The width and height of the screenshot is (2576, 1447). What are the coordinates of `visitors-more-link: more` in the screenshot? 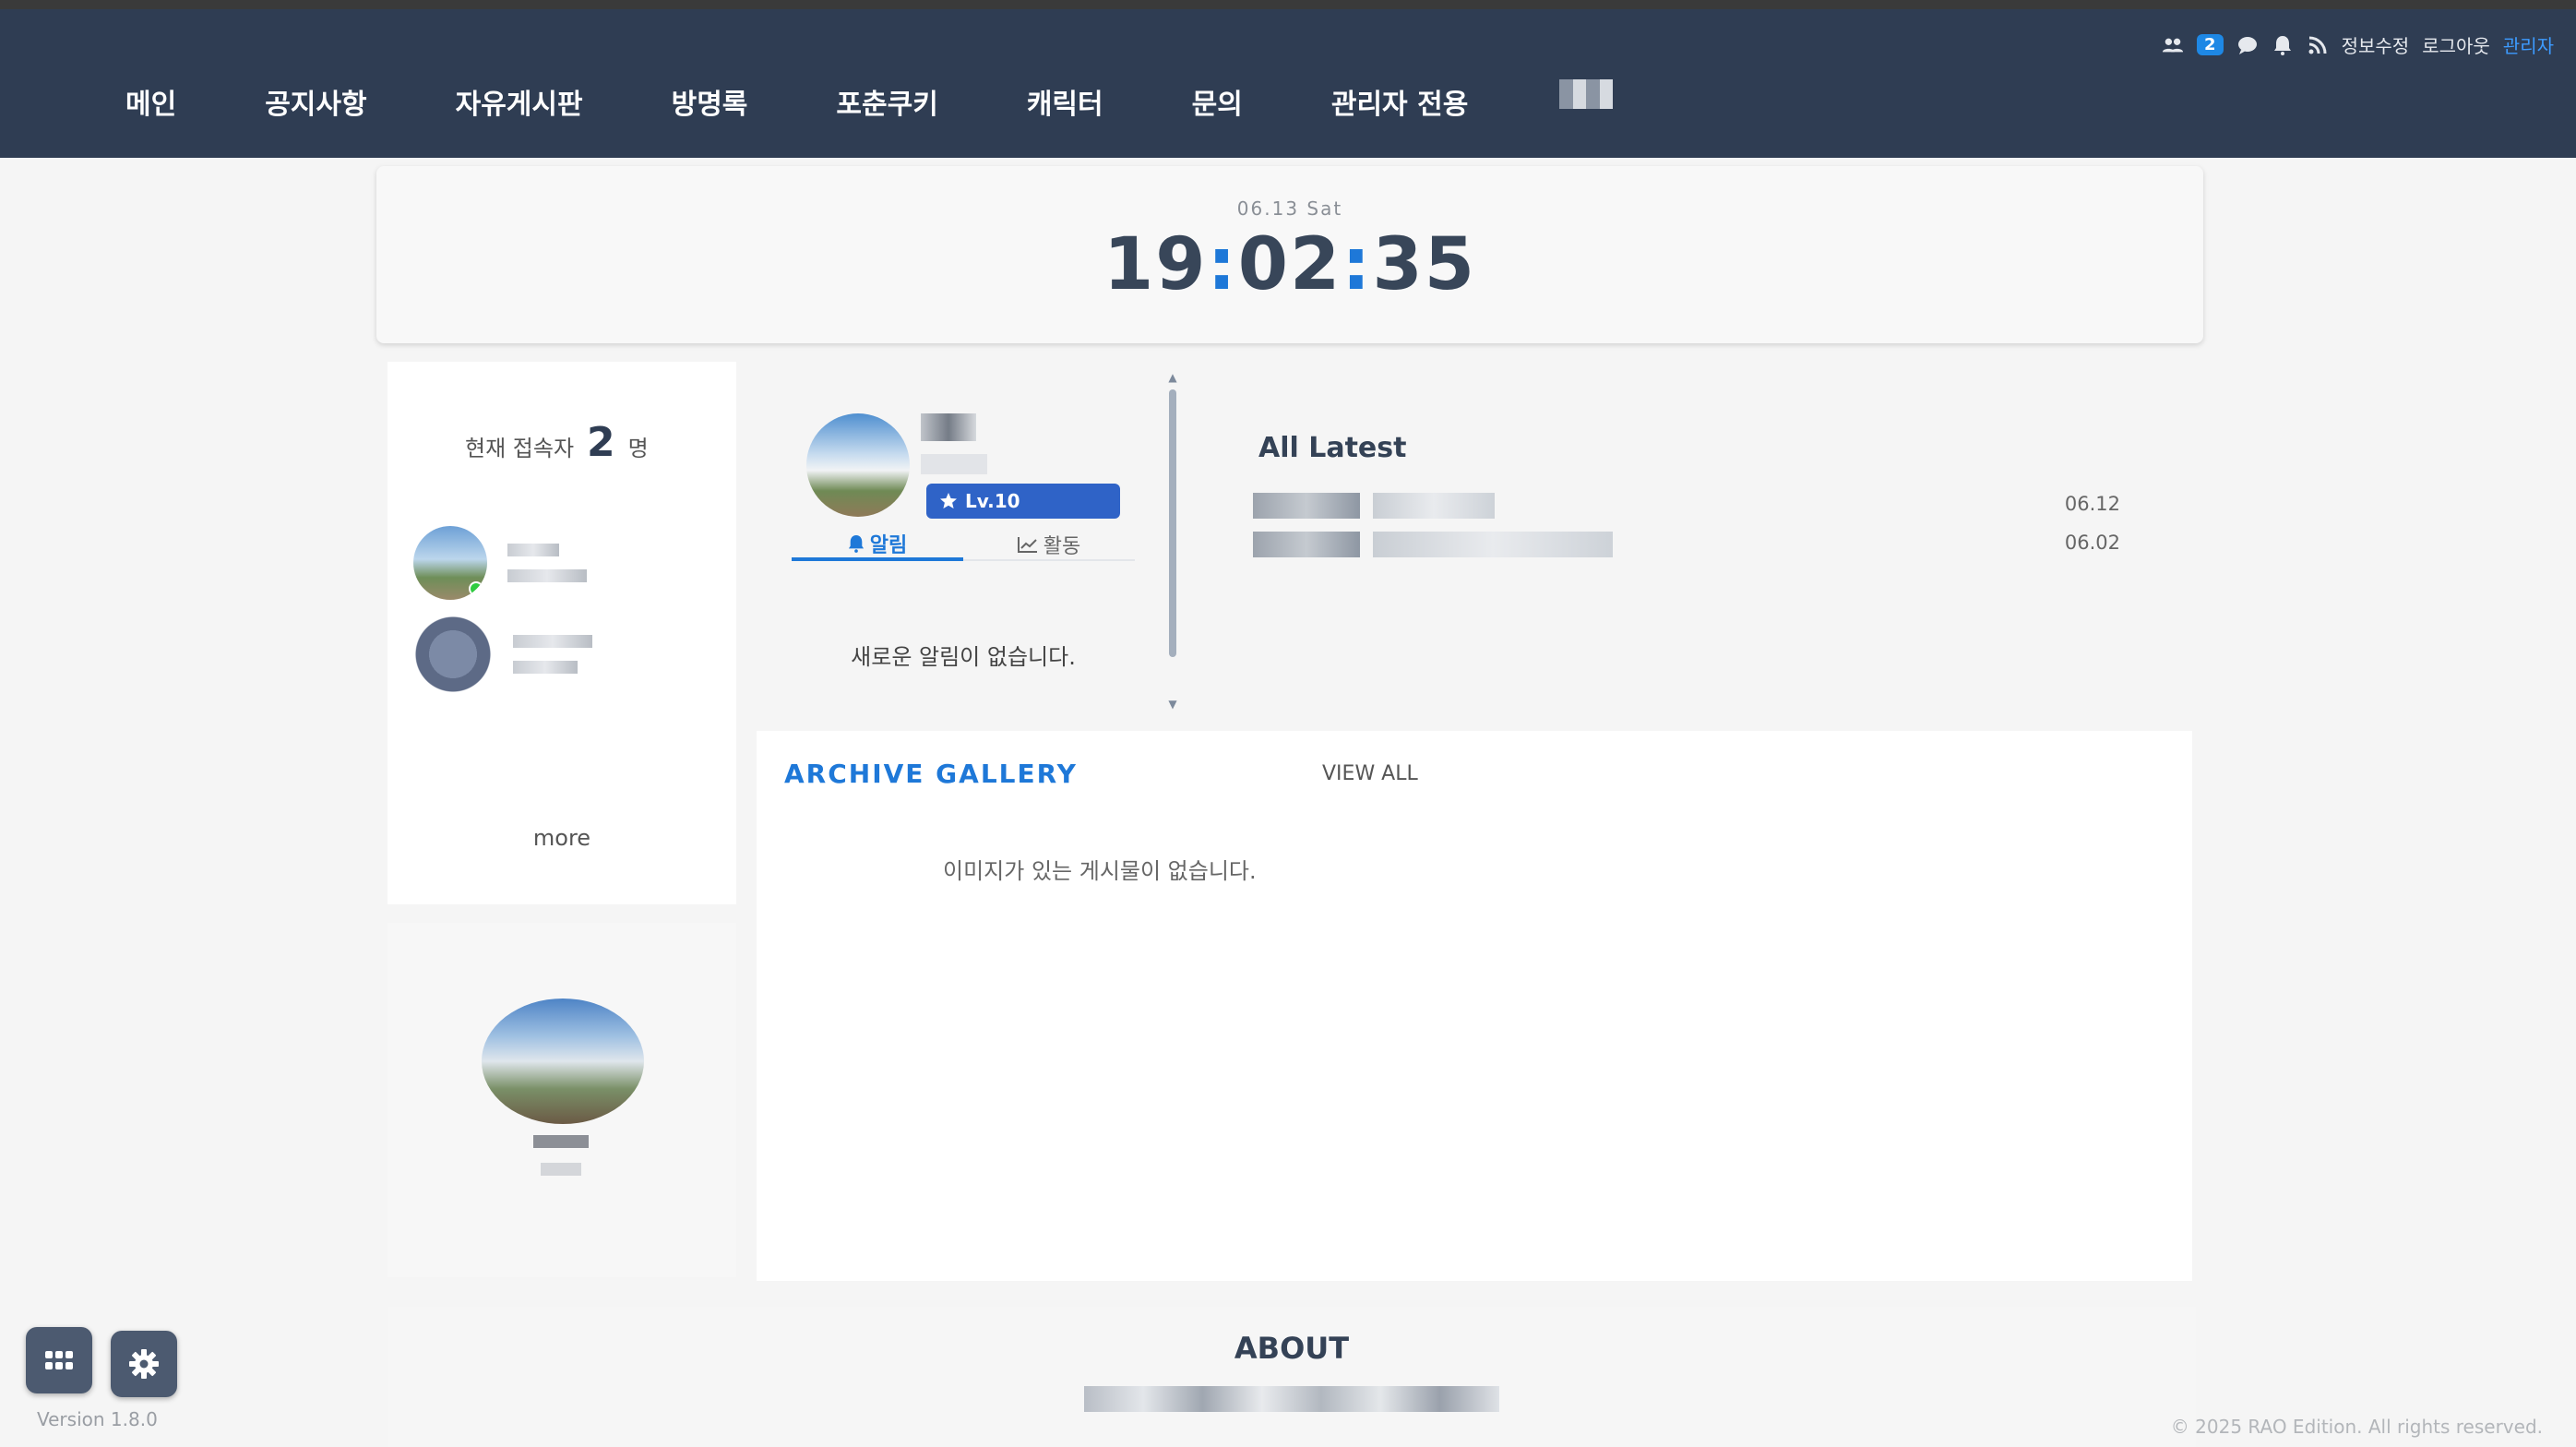 It's located at (562, 838).